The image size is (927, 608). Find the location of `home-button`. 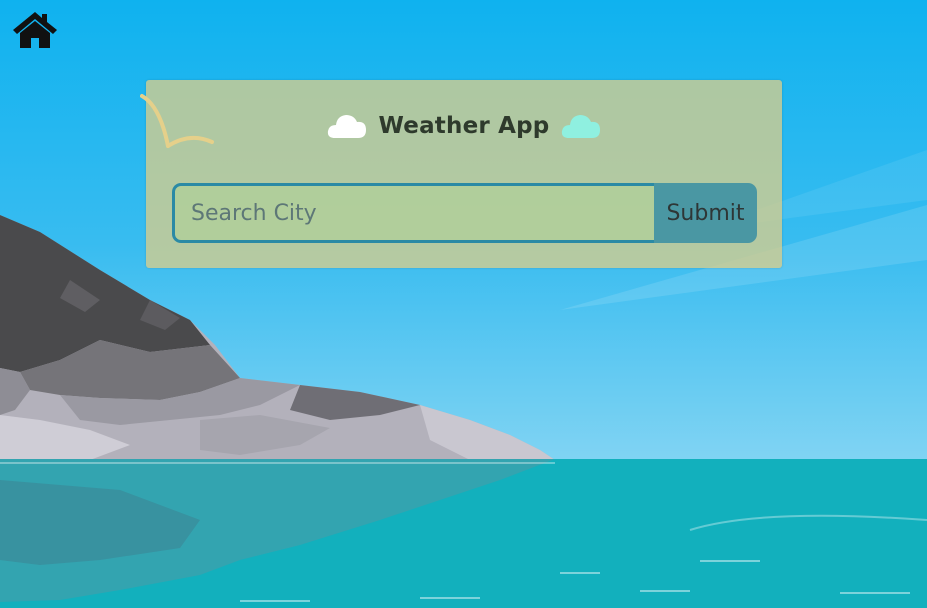

home-button is located at coordinates (35, 30).